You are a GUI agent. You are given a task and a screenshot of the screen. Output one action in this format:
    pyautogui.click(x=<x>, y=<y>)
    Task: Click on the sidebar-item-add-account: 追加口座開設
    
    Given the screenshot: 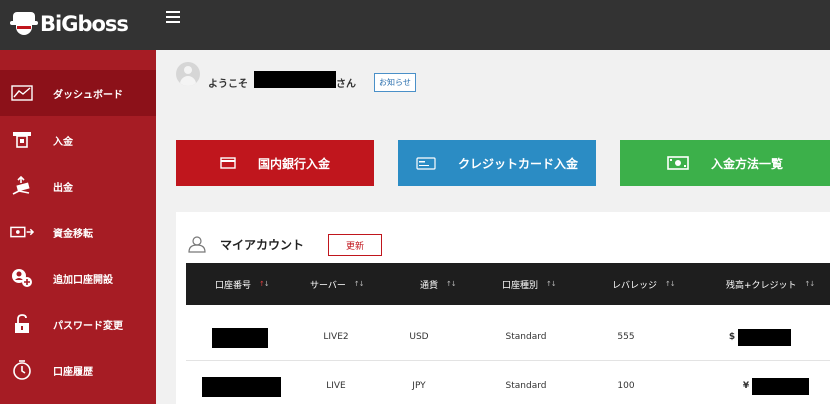 What is the action you would take?
    pyautogui.click(x=78, y=278)
    